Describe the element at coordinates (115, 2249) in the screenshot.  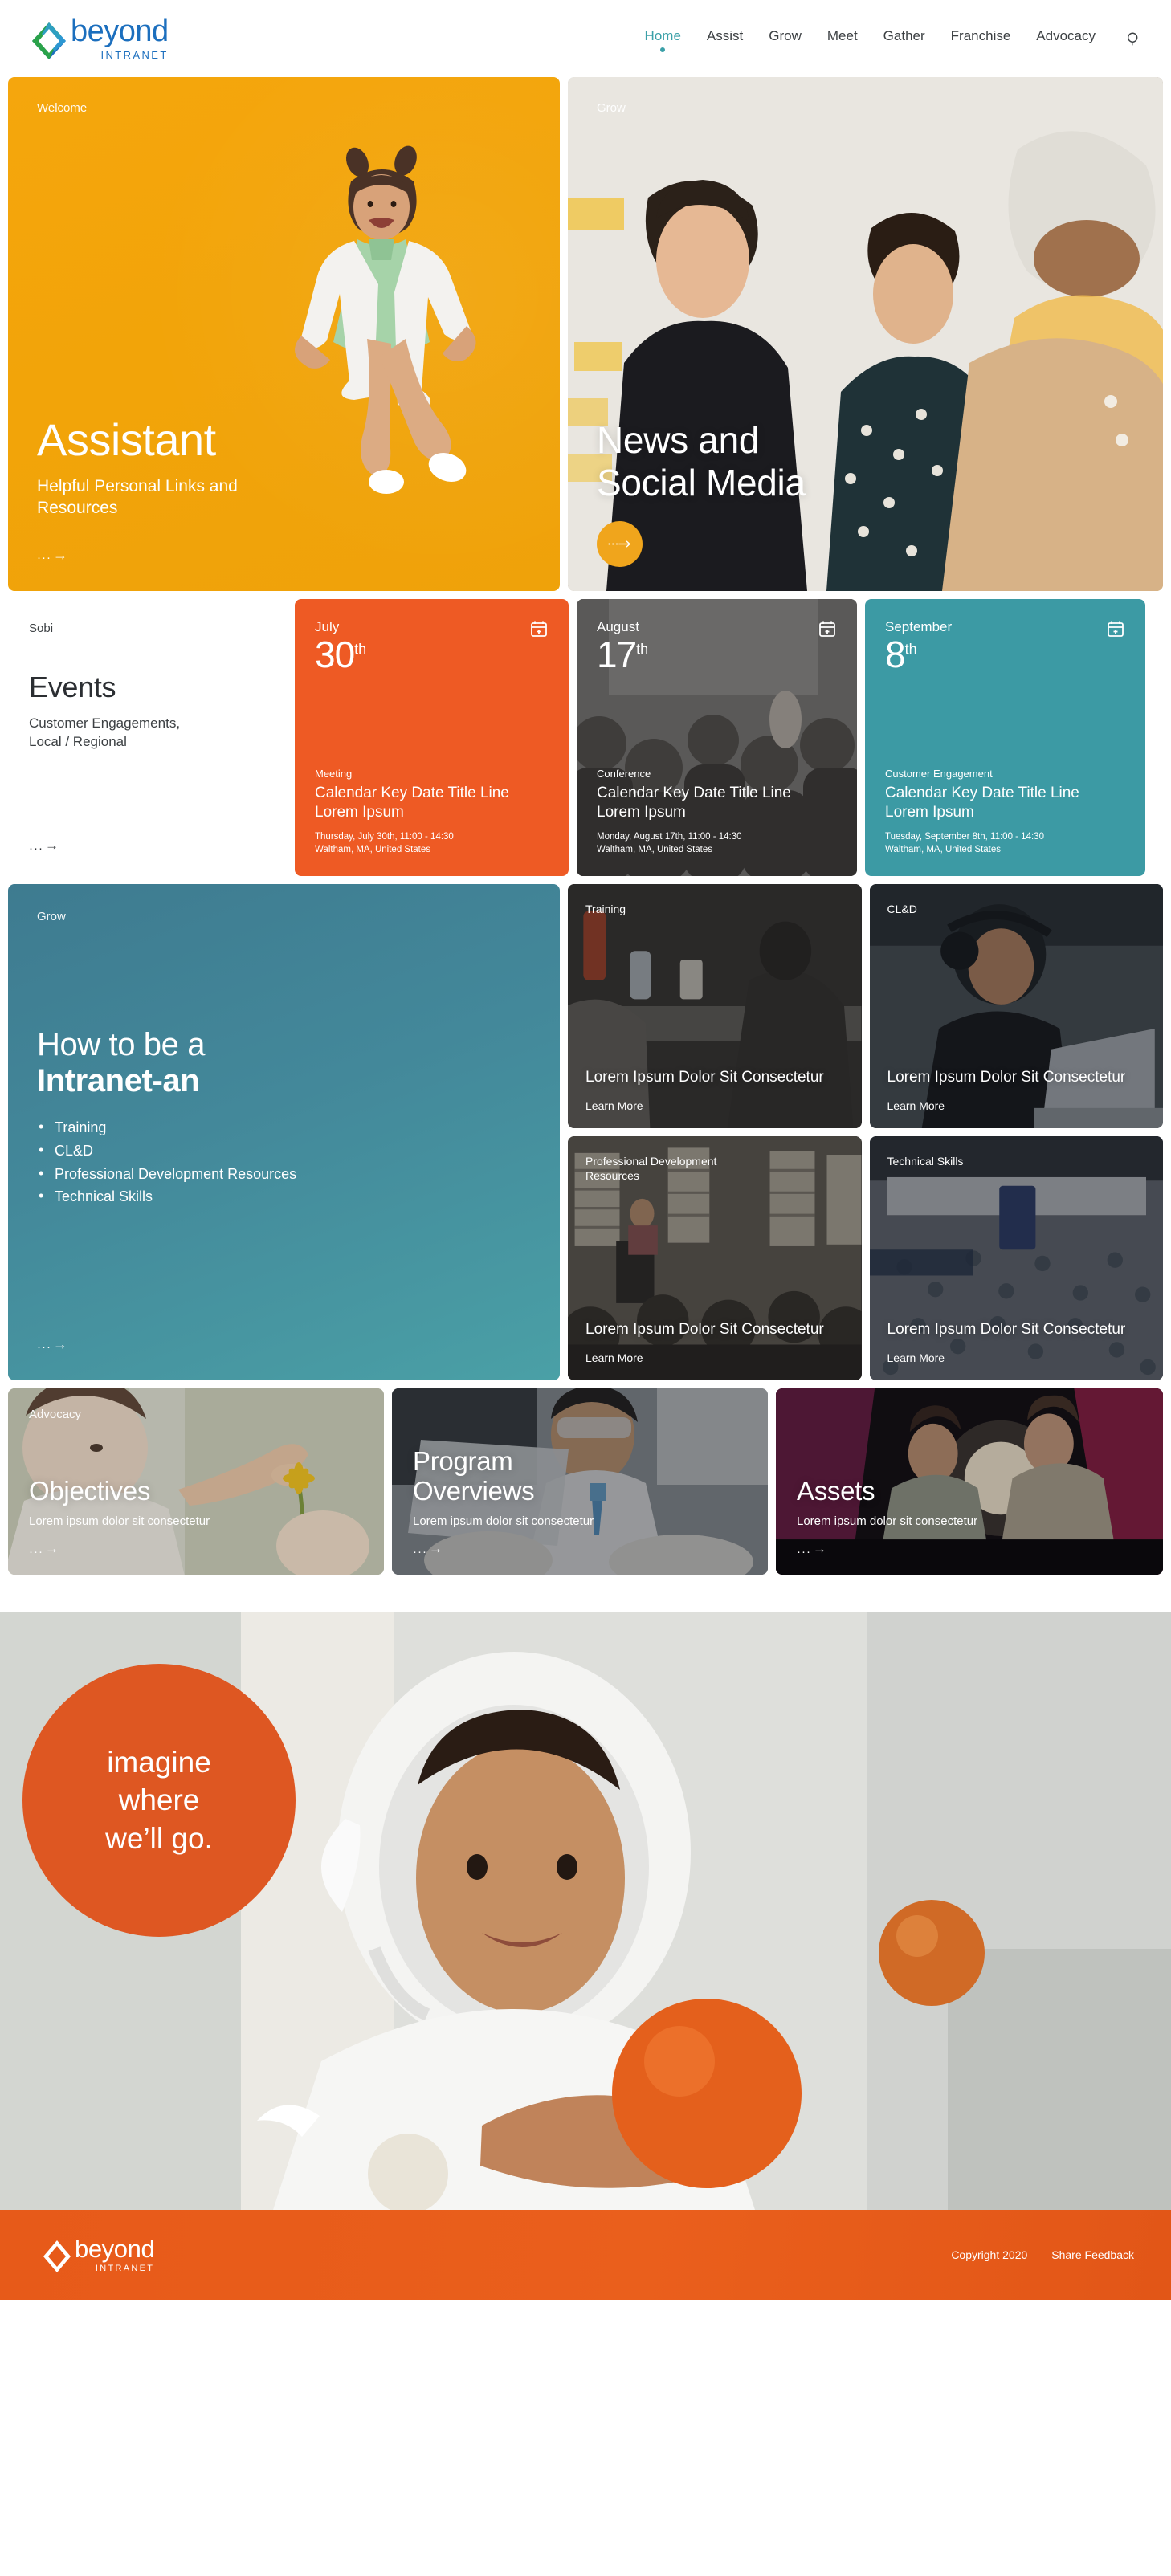
I see `footer-brand-name: beyond` at that location.